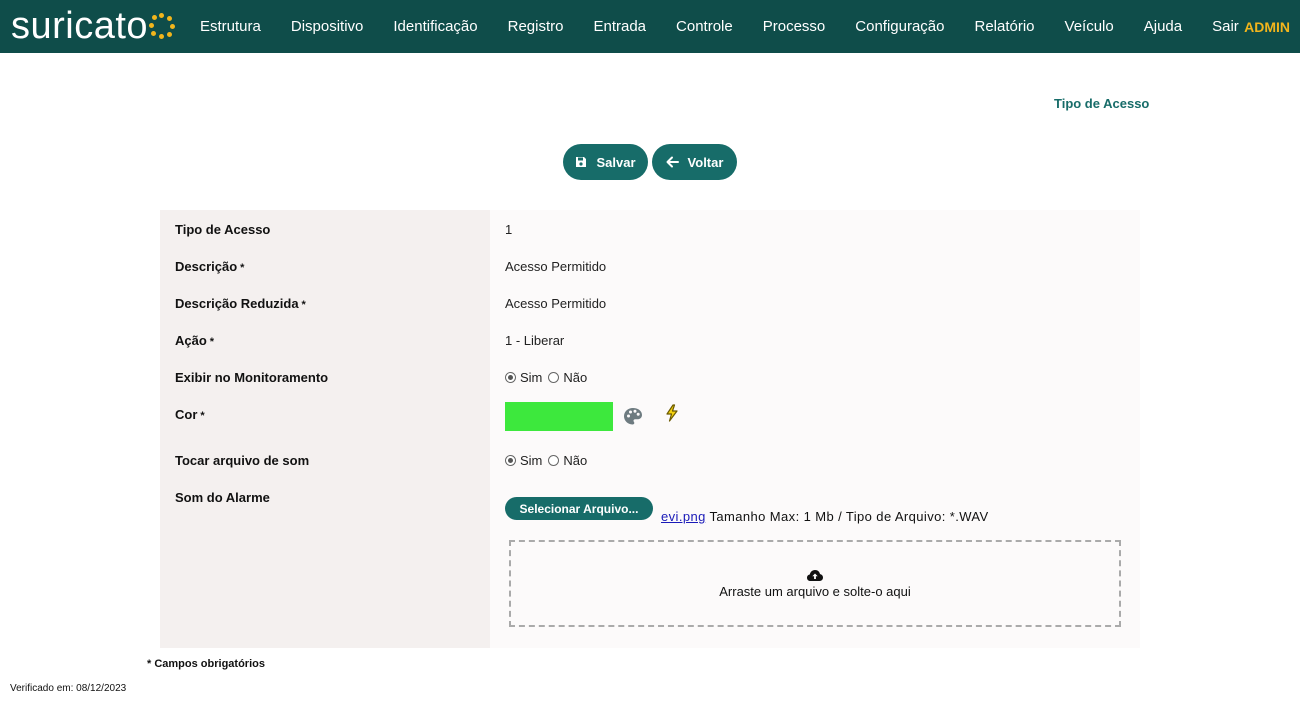  Describe the element at coordinates (815, 575) in the screenshot. I see `cloud-upload-icon` at that location.